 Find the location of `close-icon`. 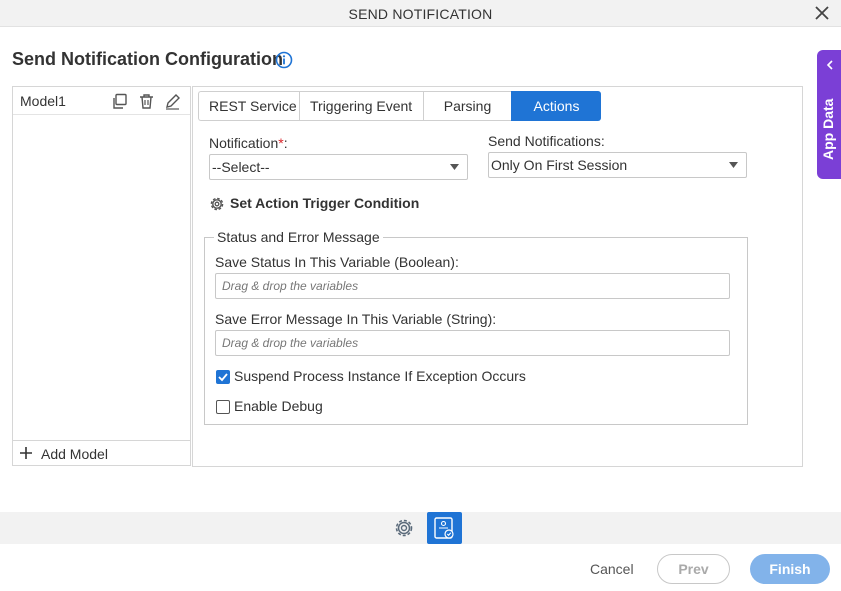

close-icon is located at coordinates (822, 13).